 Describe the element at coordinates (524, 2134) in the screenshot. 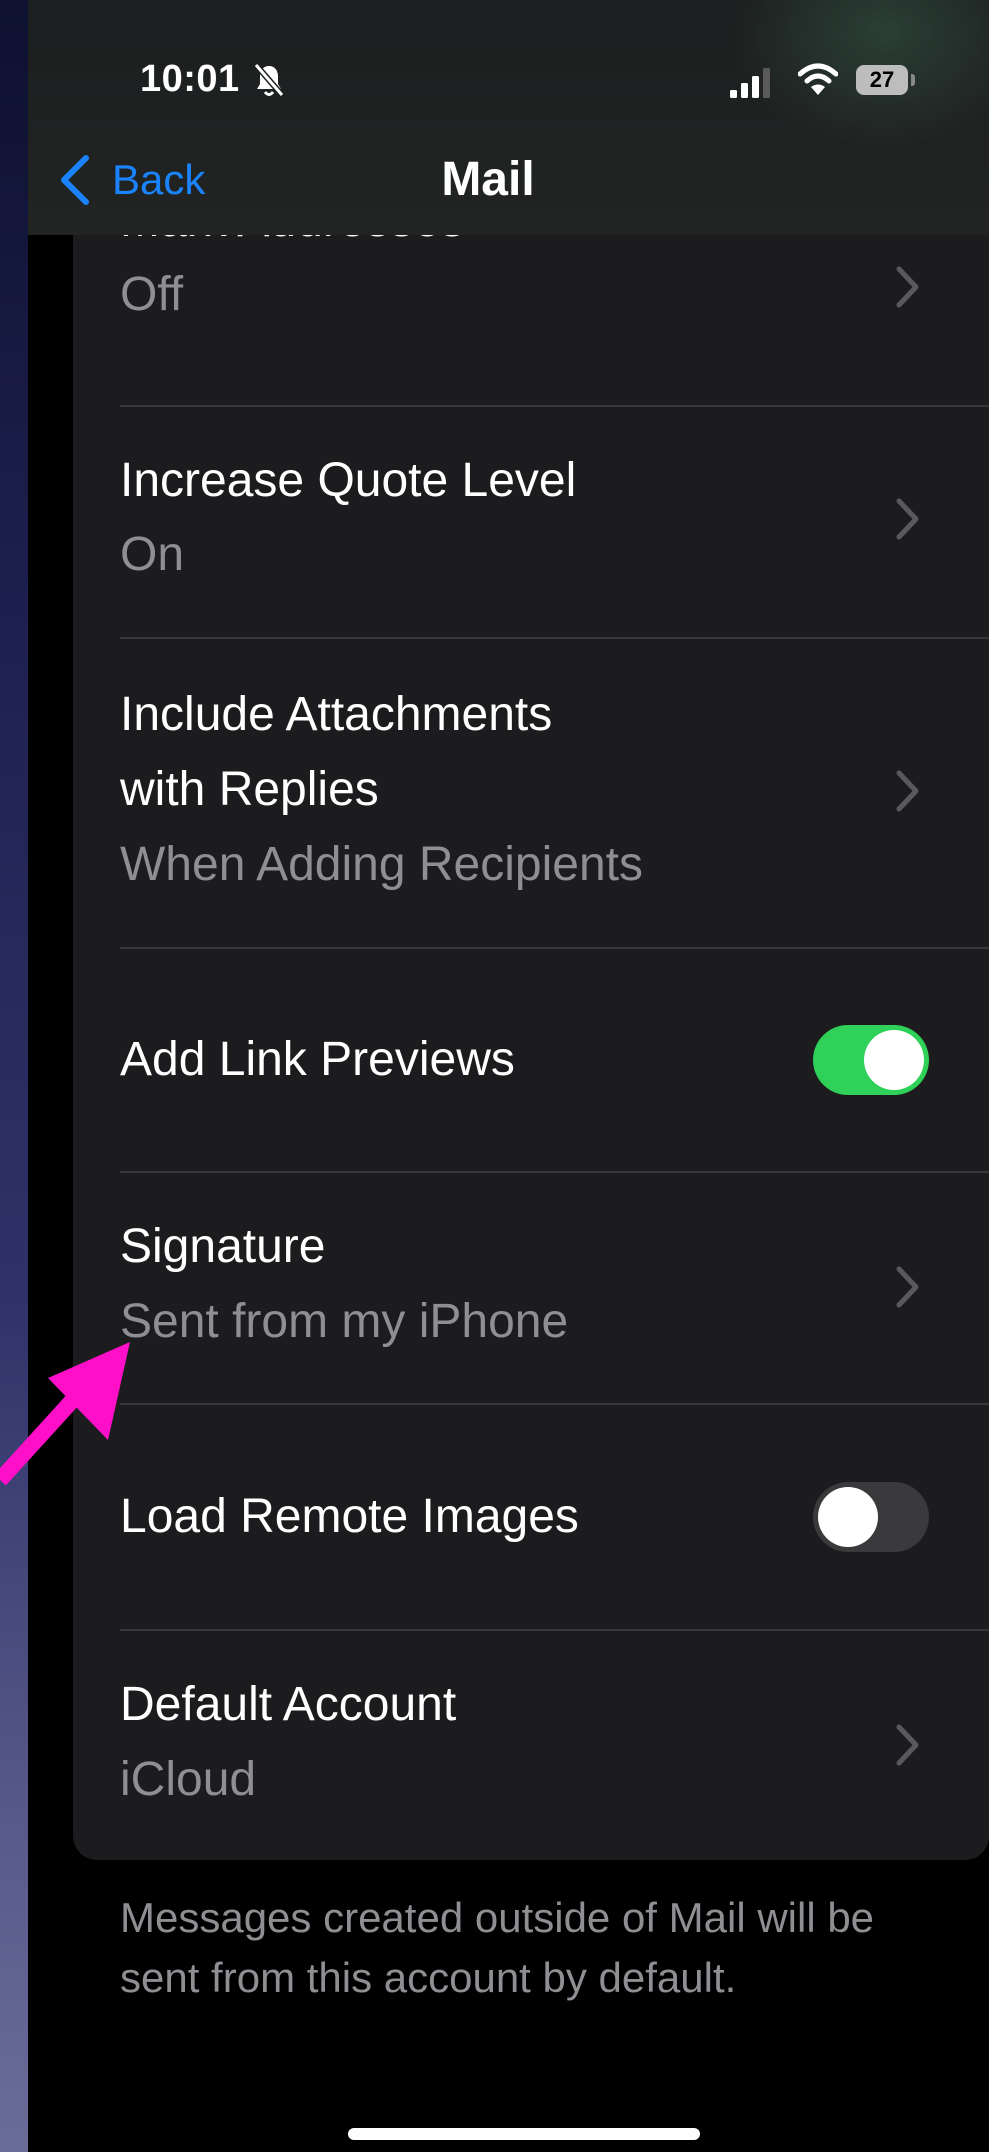

I see `home-indicator` at that location.